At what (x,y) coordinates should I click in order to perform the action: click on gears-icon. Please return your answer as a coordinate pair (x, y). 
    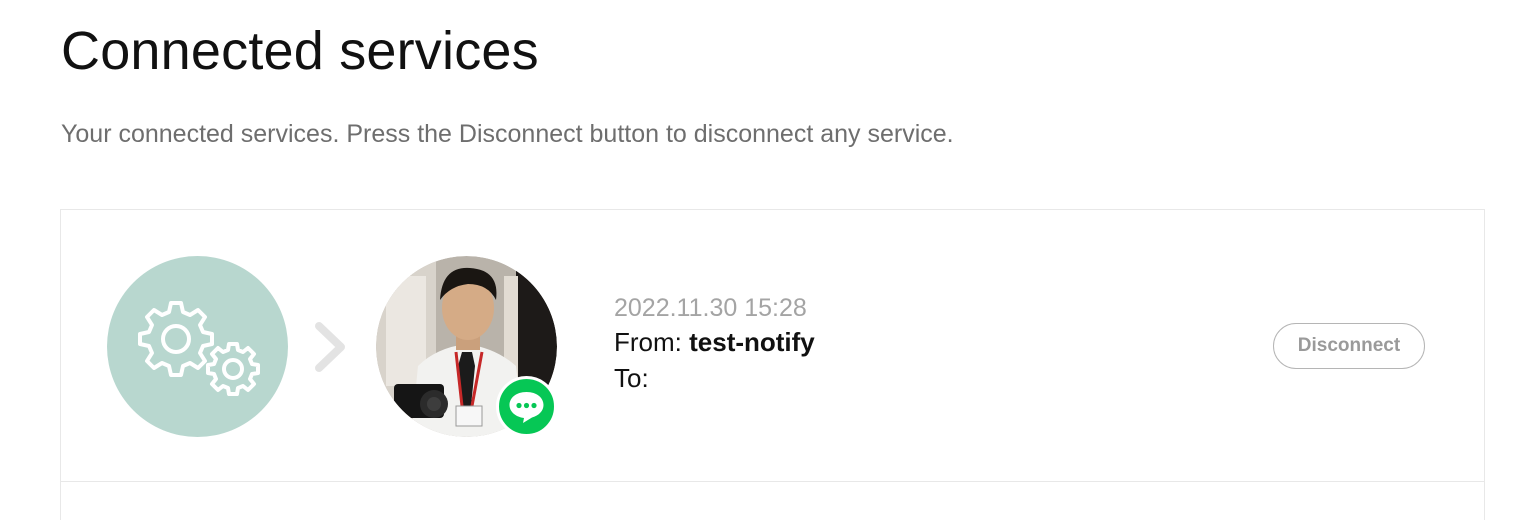
    Looking at the image, I should click on (197, 346).